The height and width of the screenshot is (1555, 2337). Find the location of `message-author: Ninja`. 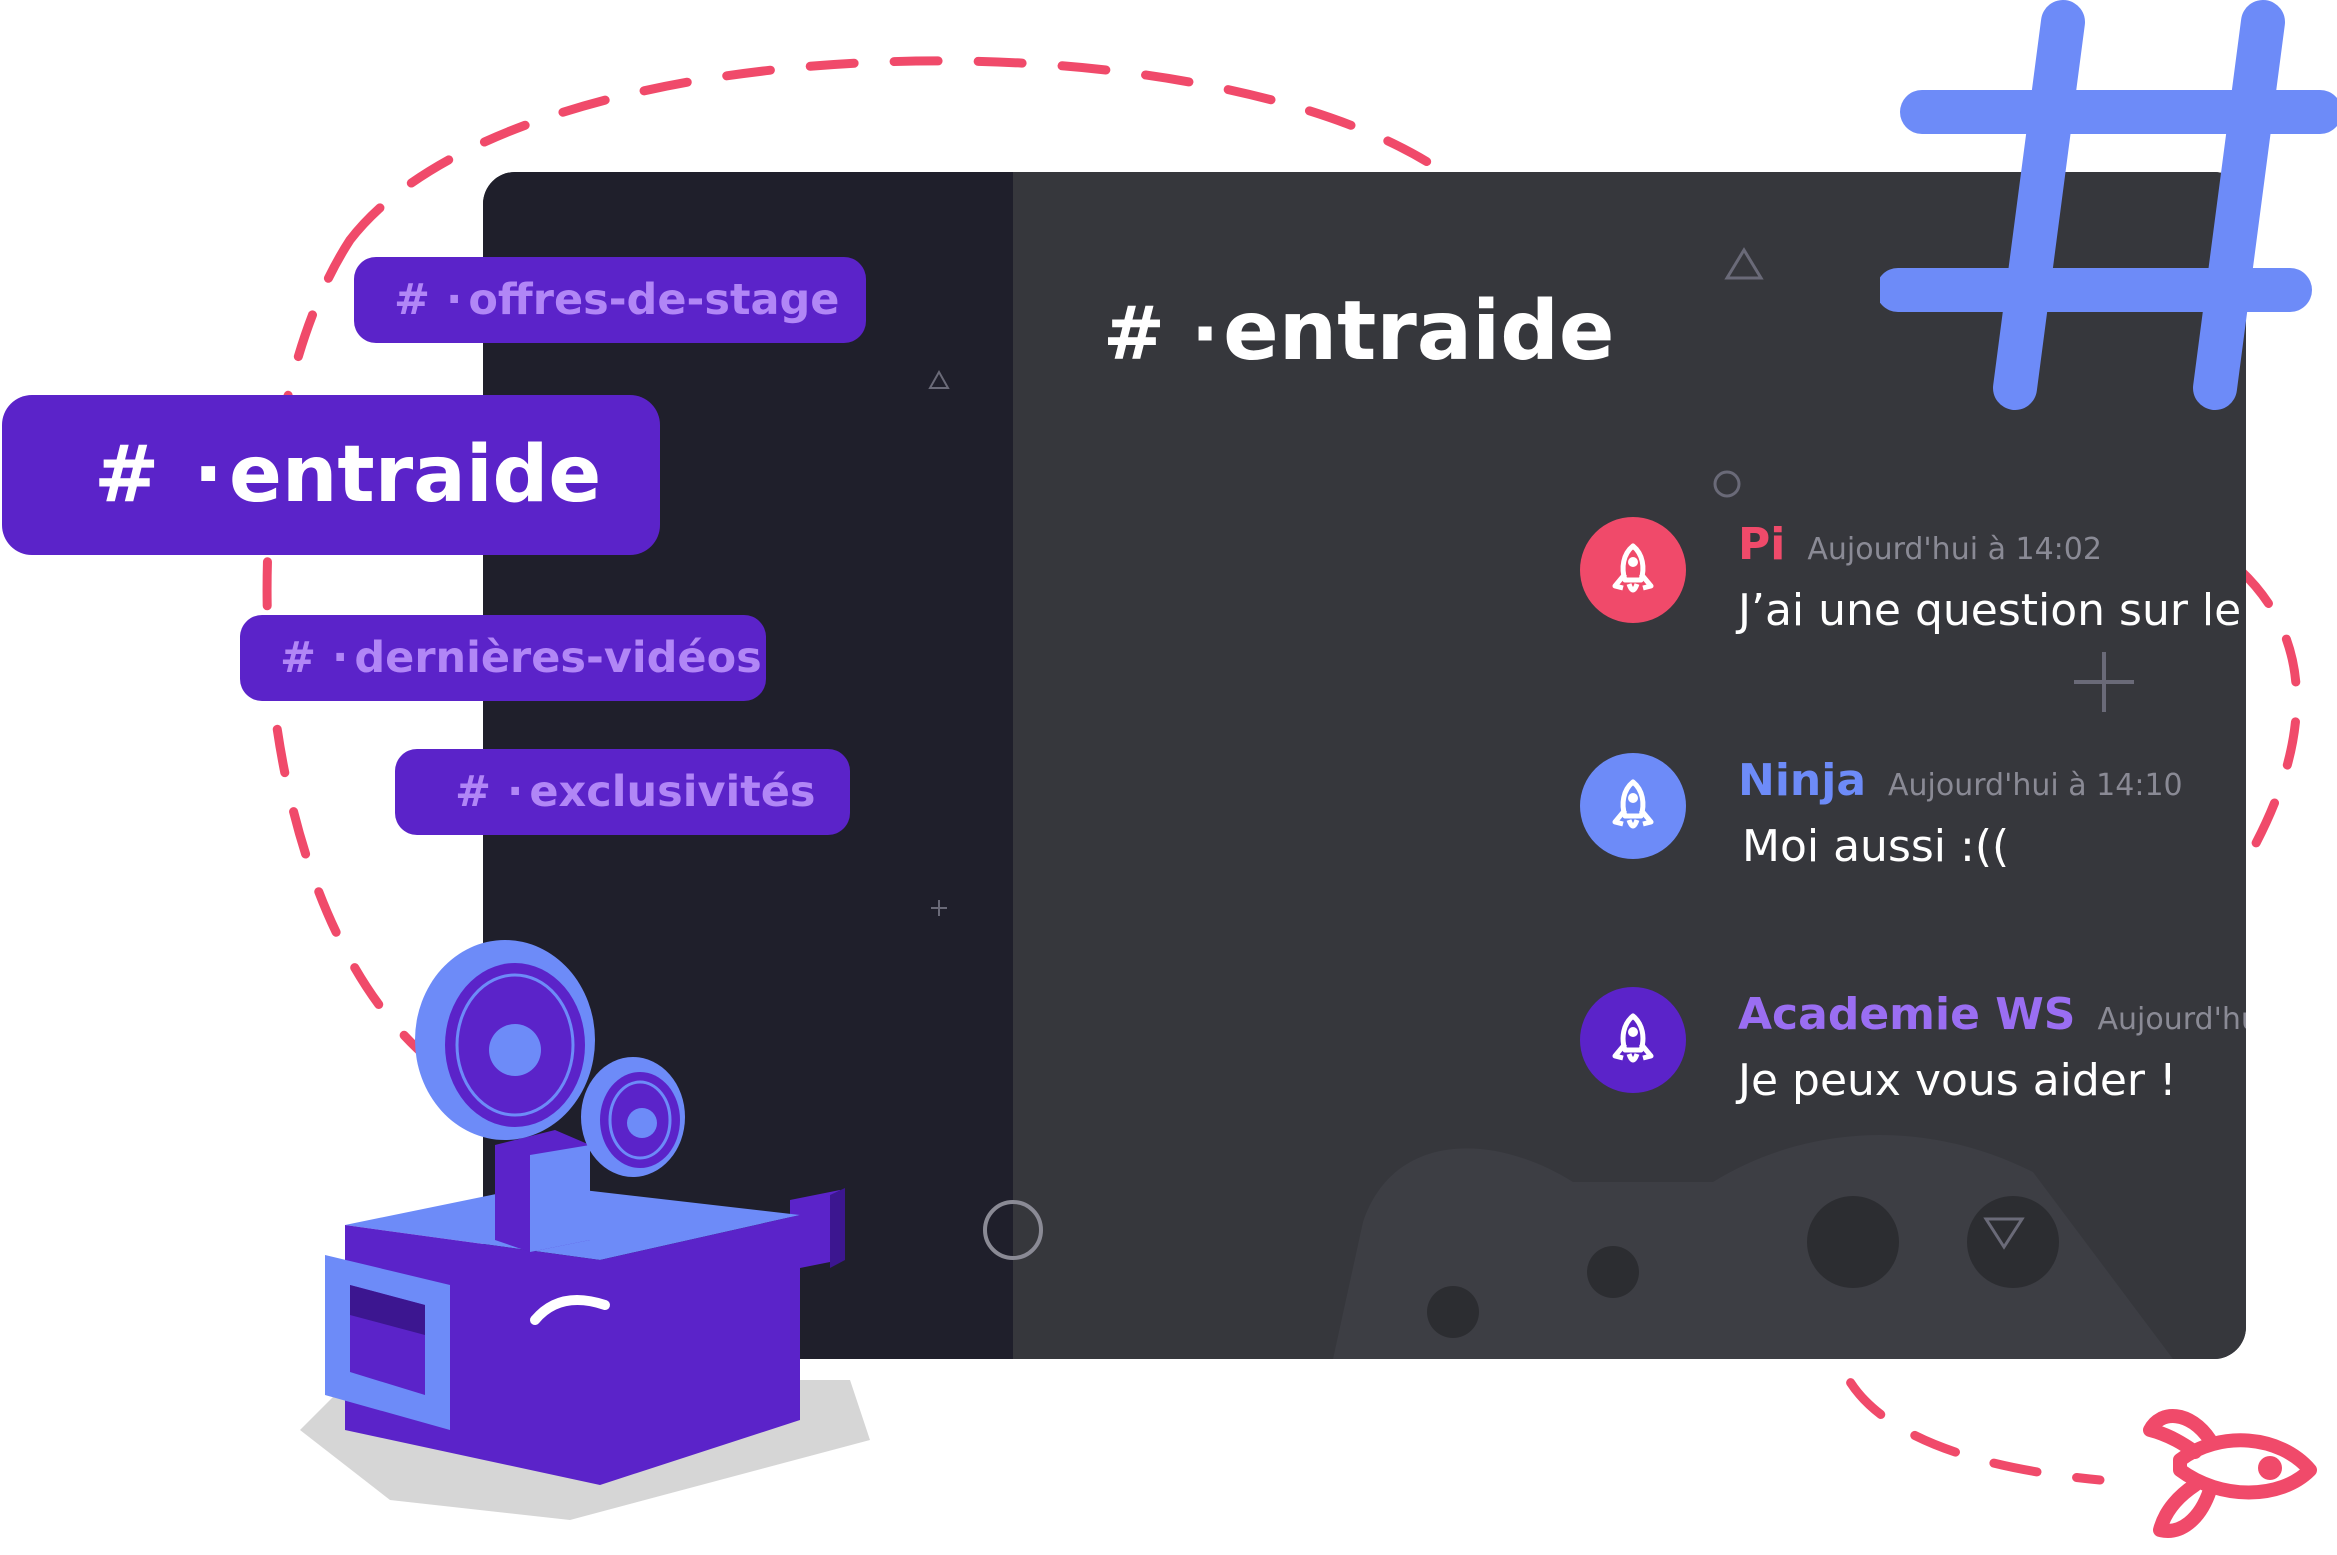

message-author: Ninja is located at coordinates (1802, 780).